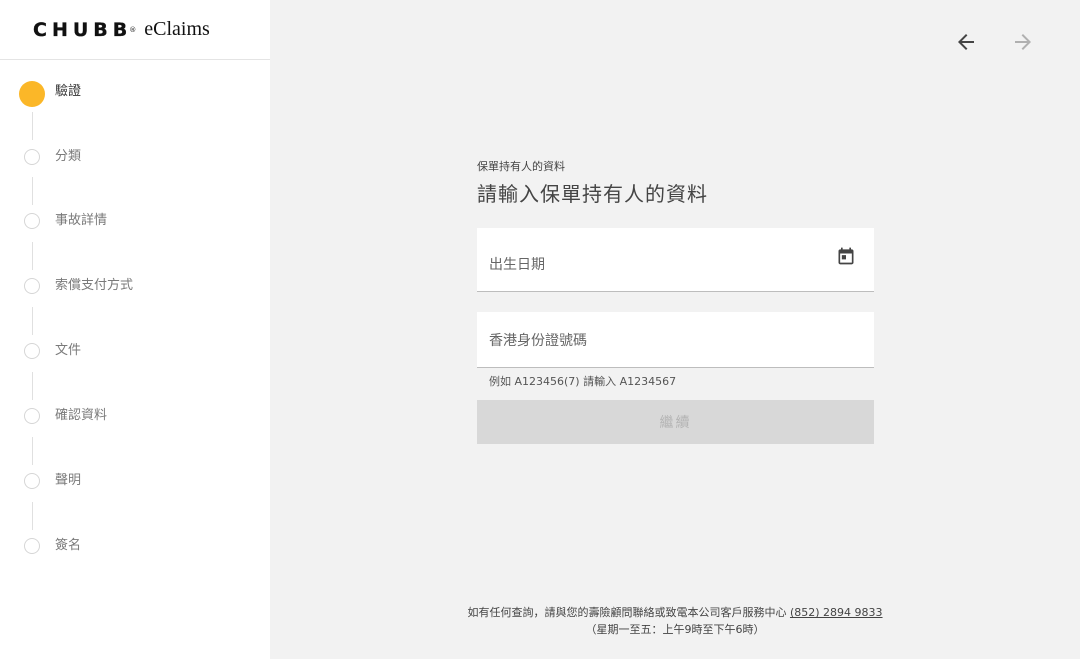 The image size is (1080, 659). I want to click on page-title: 請輸入保單持有人的資料, so click(592, 194).